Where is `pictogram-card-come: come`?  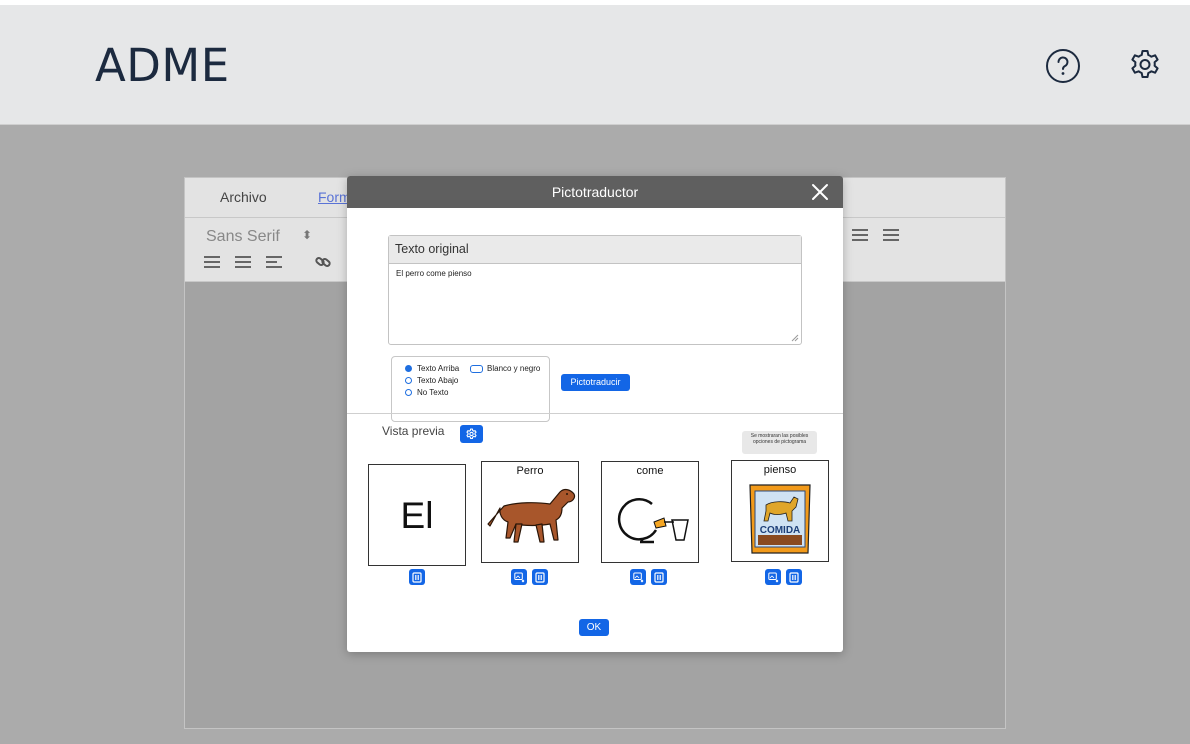
pictogram-card-come: come is located at coordinates (650, 512).